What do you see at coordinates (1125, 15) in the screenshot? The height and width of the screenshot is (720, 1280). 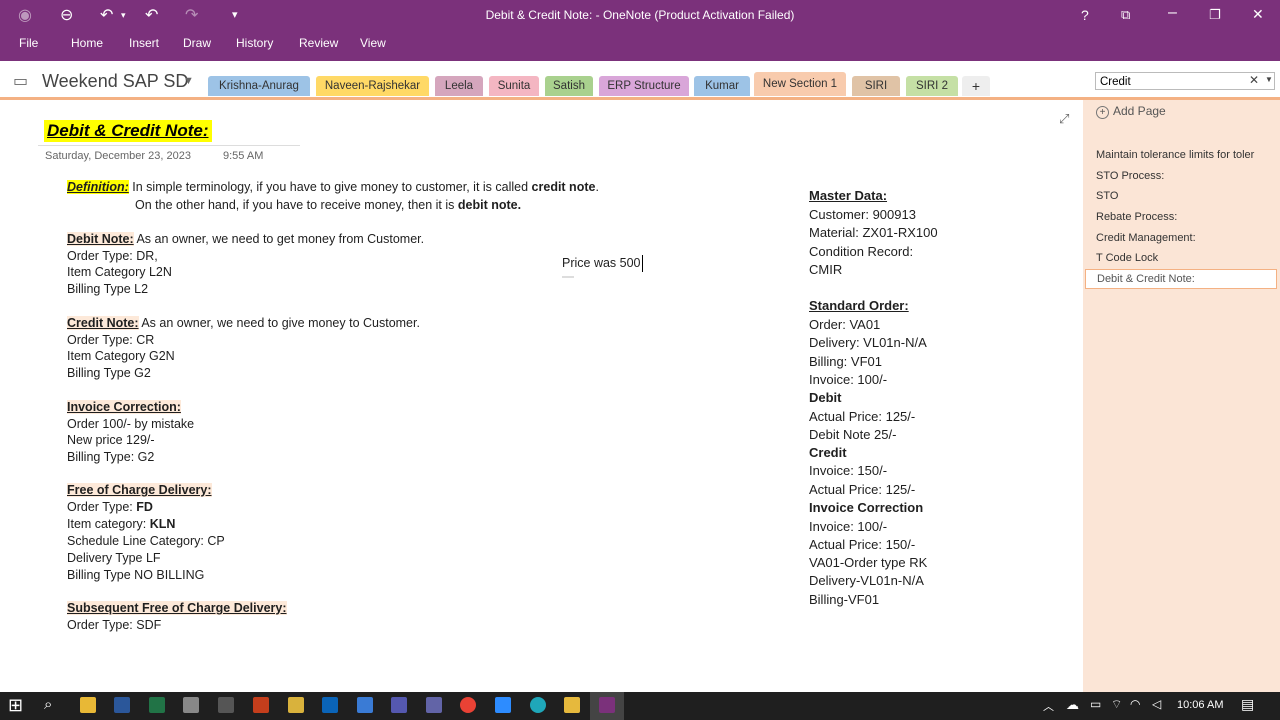 I see `fullscreen-icon: ⧉` at bounding box center [1125, 15].